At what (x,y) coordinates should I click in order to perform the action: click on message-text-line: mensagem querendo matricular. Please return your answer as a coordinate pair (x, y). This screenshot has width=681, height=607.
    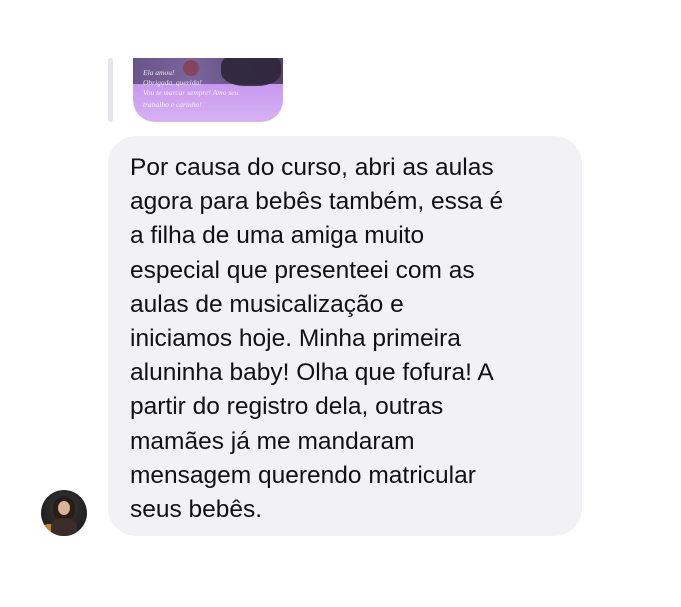
    Looking at the image, I should click on (303, 475).